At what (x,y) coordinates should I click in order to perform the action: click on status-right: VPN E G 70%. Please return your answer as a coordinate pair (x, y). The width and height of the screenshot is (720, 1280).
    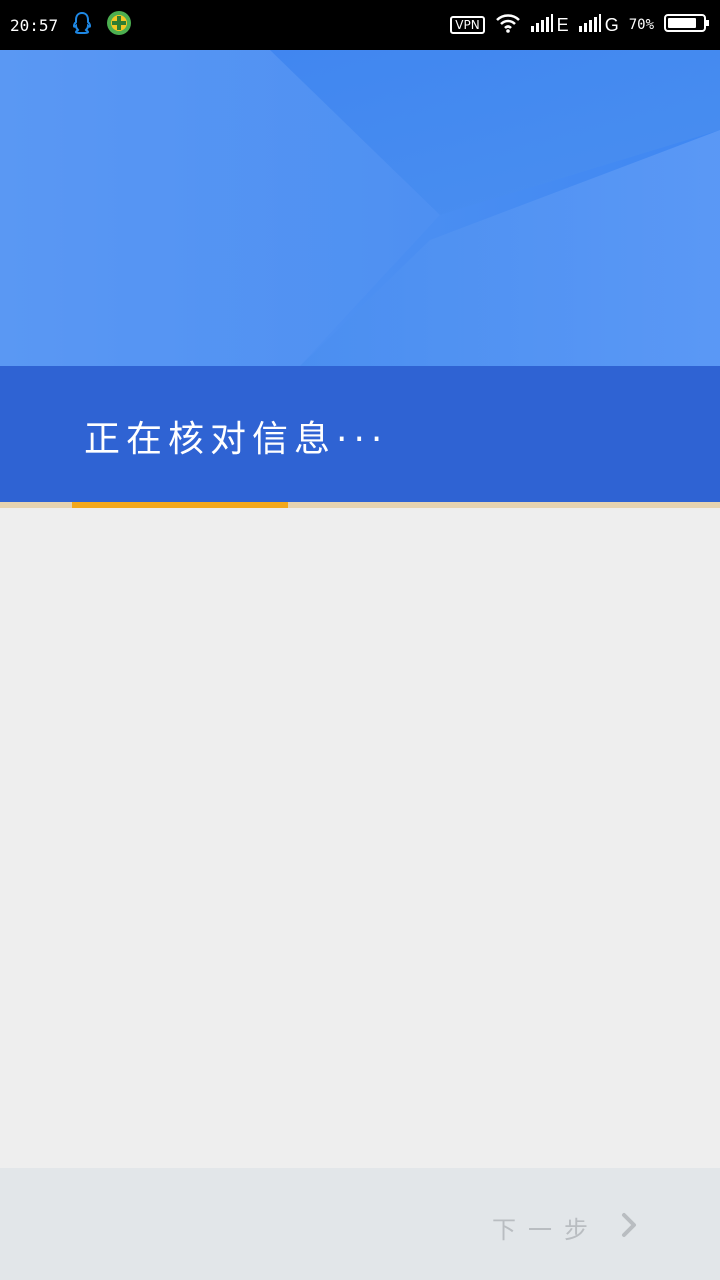
    Looking at the image, I should click on (585, 25).